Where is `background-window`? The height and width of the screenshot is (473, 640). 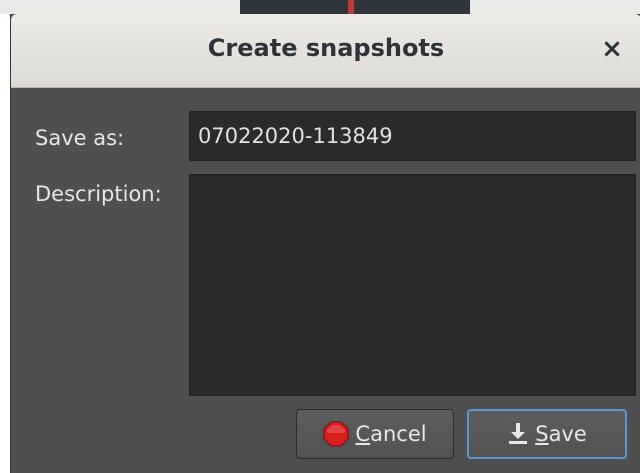
background-window is located at coordinates (320, 7).